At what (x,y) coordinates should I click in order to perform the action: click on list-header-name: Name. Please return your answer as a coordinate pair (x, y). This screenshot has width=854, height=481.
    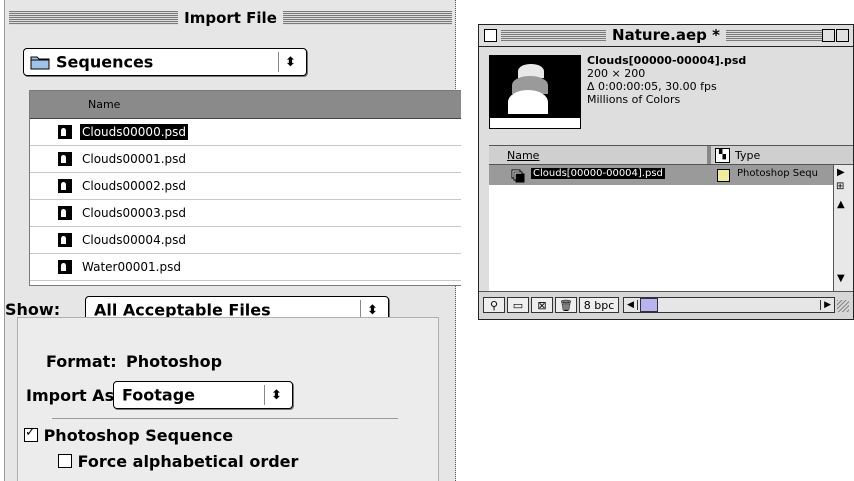
    Looking at the image, I should click on (104, 104).